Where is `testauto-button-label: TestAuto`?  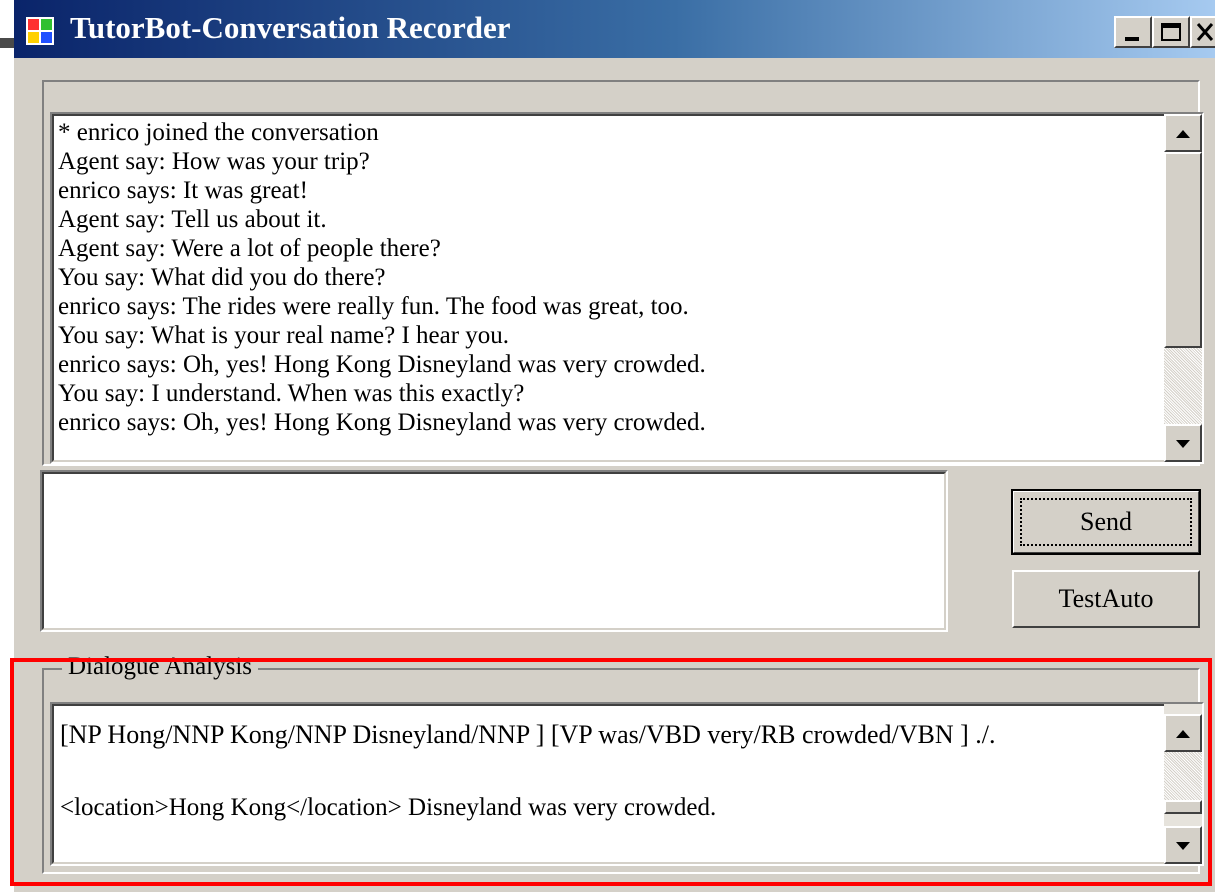 testauto-button-label: TestAuto is located at coordinates (1106, 598).